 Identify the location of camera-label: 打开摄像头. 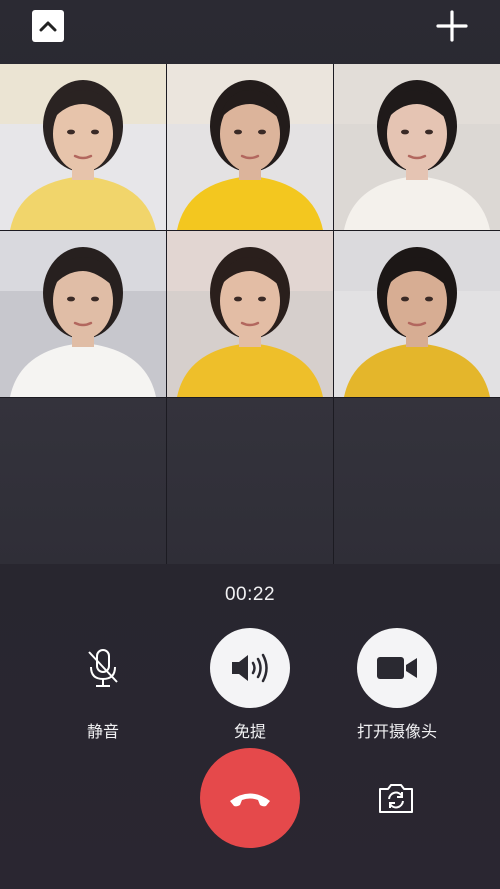
(396, 731).